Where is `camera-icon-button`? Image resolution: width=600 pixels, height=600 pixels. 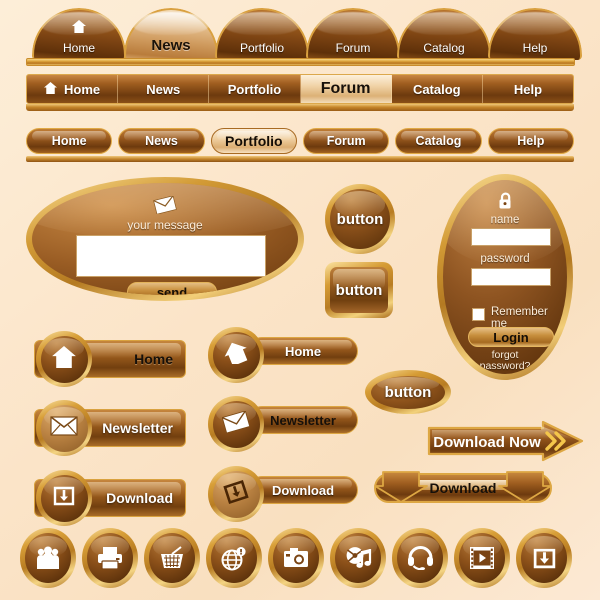
camera-icon-button is located at coordinates (296, 558).